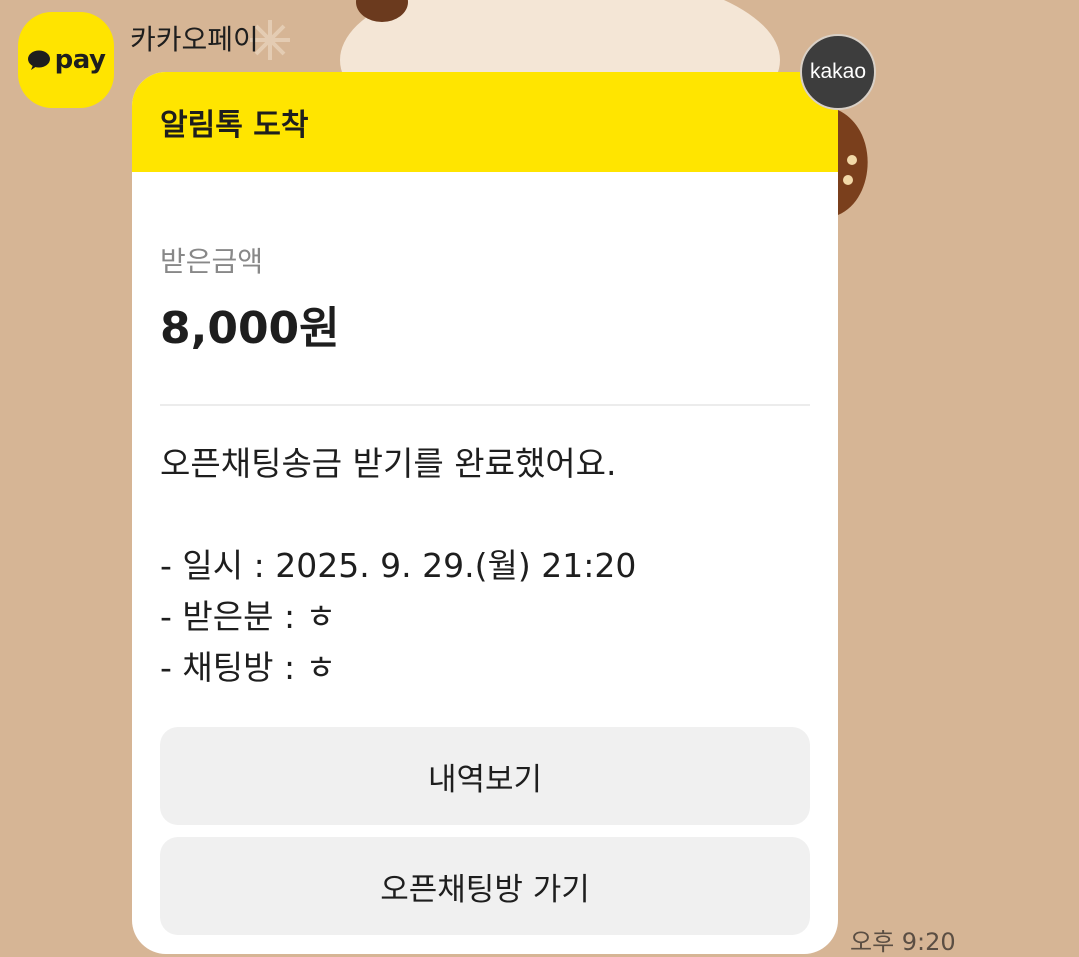  What do you see at coordinates (485, 405) in the screenshot?
I see `divider` at bounding box center [485, 405].